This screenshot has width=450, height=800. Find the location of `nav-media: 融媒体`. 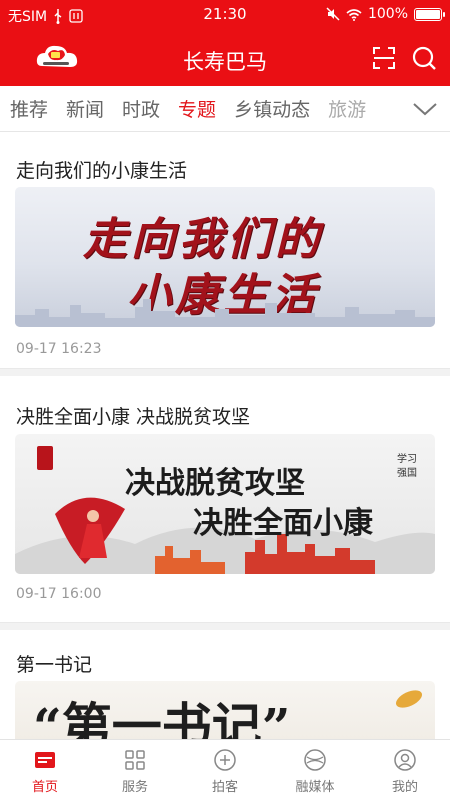

nav-media: 融媒体 is located at coordinates (315, 770).